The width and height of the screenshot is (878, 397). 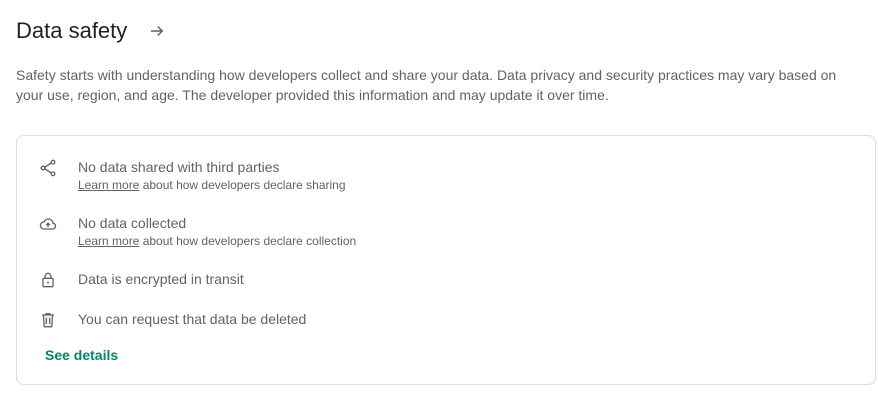 I want to click on trash-icon, so click(x=48, y=320).